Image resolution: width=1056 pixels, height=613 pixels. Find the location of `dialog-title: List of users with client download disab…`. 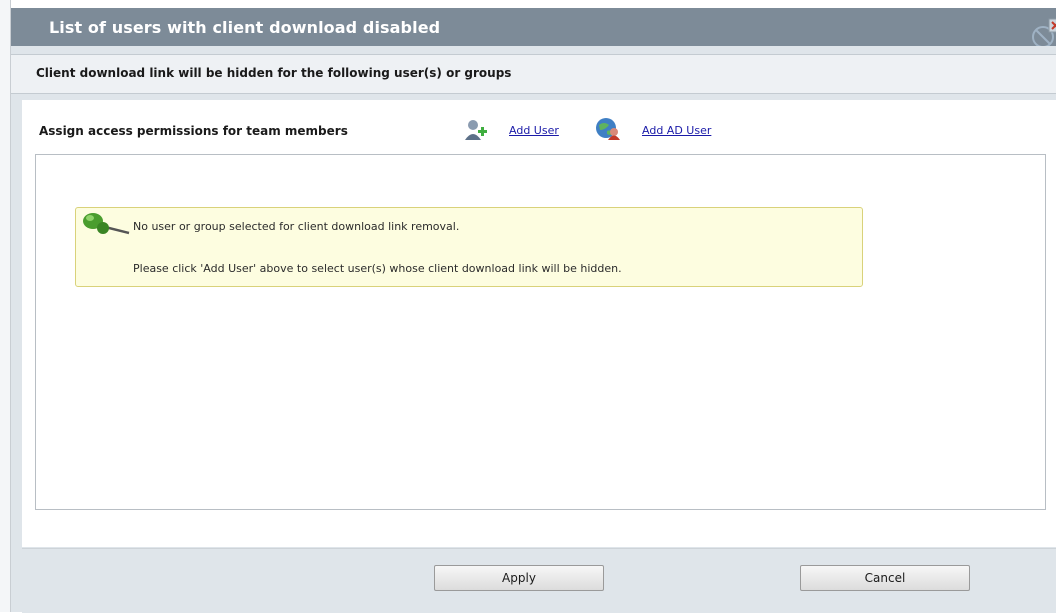

dialog-title: List of users with client download disab… is located at coordinates (245, 27).